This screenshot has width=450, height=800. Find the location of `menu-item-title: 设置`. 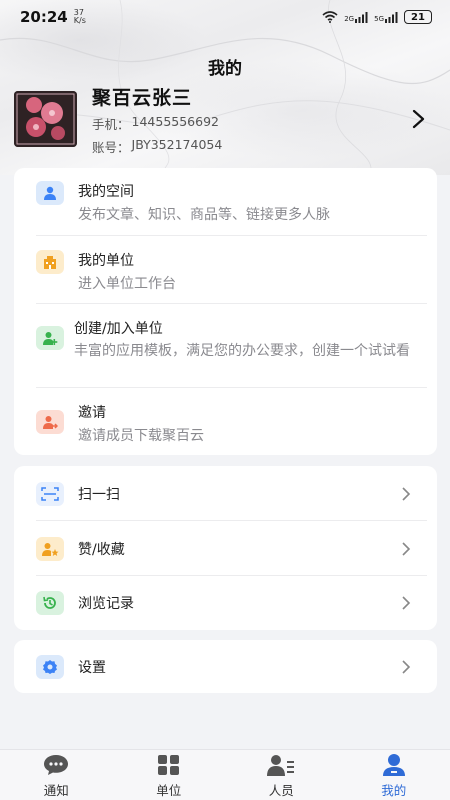

menu-item-title: 设置 is located at coordinates (92, 667).